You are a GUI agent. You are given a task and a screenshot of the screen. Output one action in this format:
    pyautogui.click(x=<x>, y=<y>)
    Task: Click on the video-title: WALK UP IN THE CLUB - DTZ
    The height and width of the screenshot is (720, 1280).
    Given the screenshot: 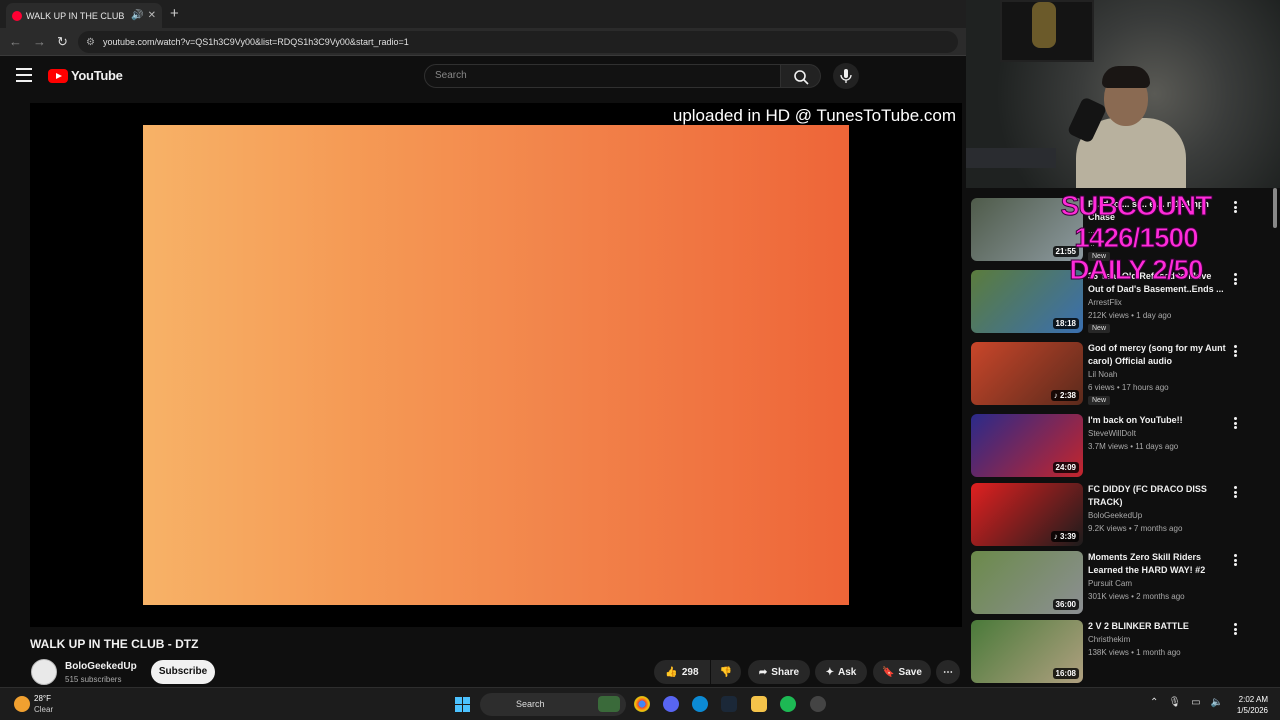 What is the action you would take?
    pyautogui.click(x=114, y=644)
    